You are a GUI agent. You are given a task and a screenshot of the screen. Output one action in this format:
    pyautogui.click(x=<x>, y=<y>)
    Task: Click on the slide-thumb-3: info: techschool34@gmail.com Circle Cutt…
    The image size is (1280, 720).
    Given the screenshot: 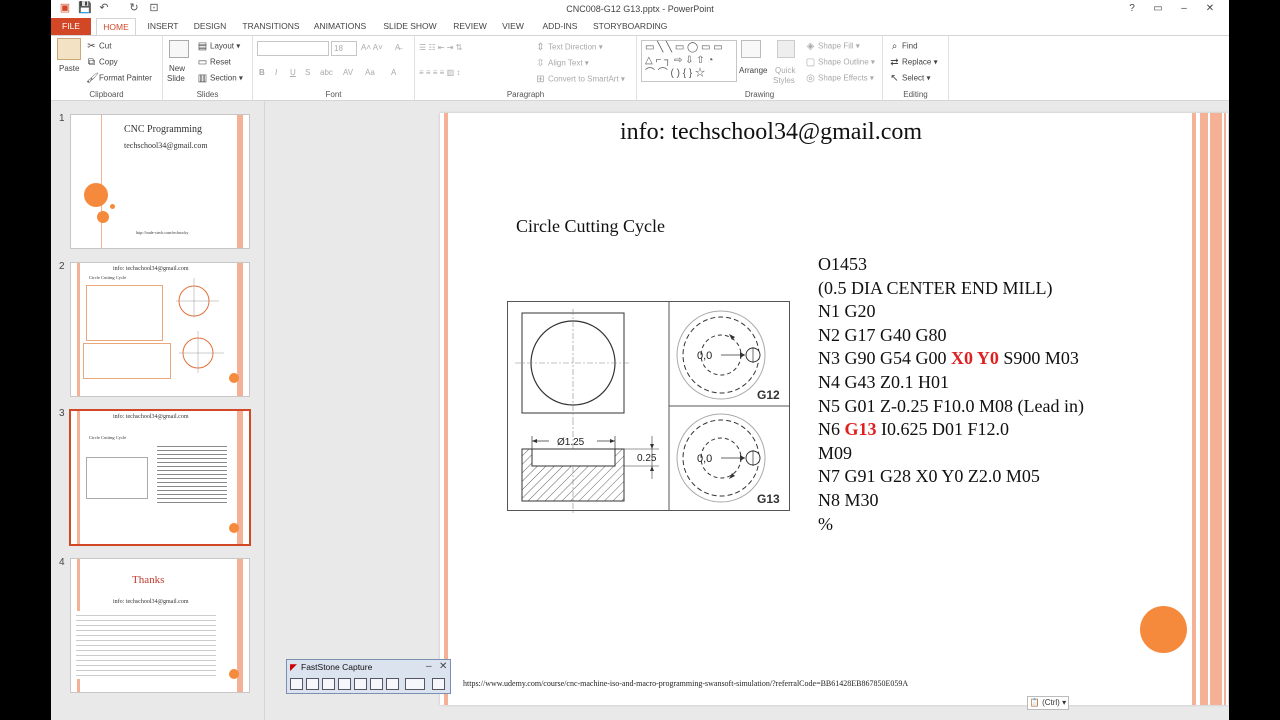 What is the action you would take?
    pyautogui.click(x=160, y=477)
    